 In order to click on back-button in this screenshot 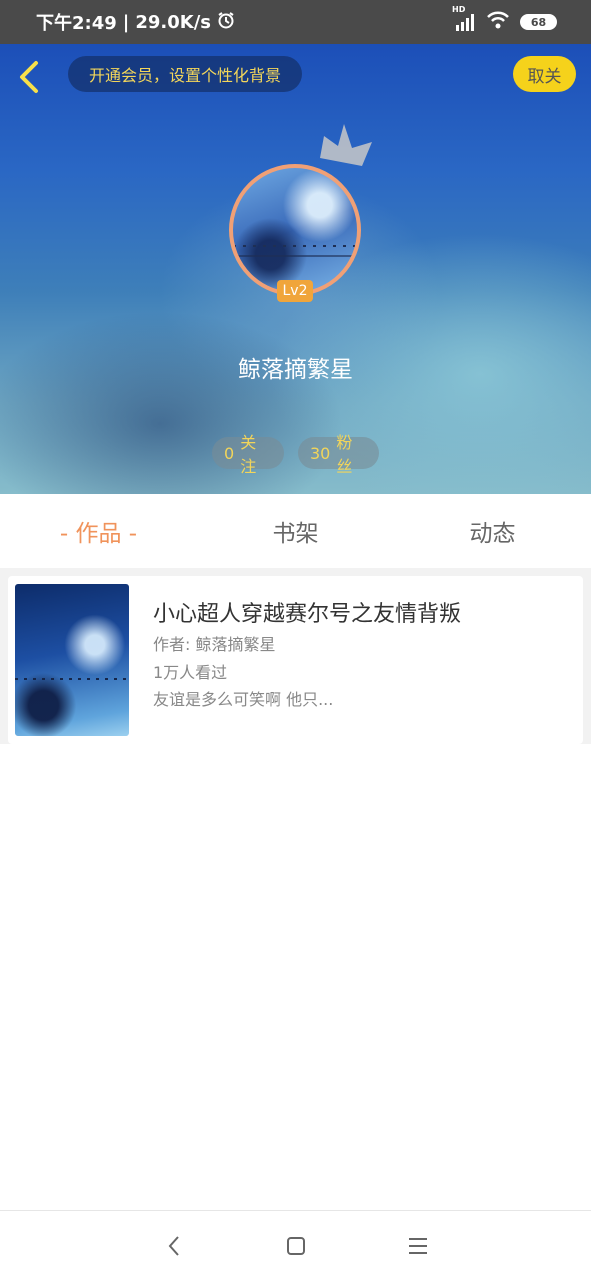, I will do `click(29, 77)`.